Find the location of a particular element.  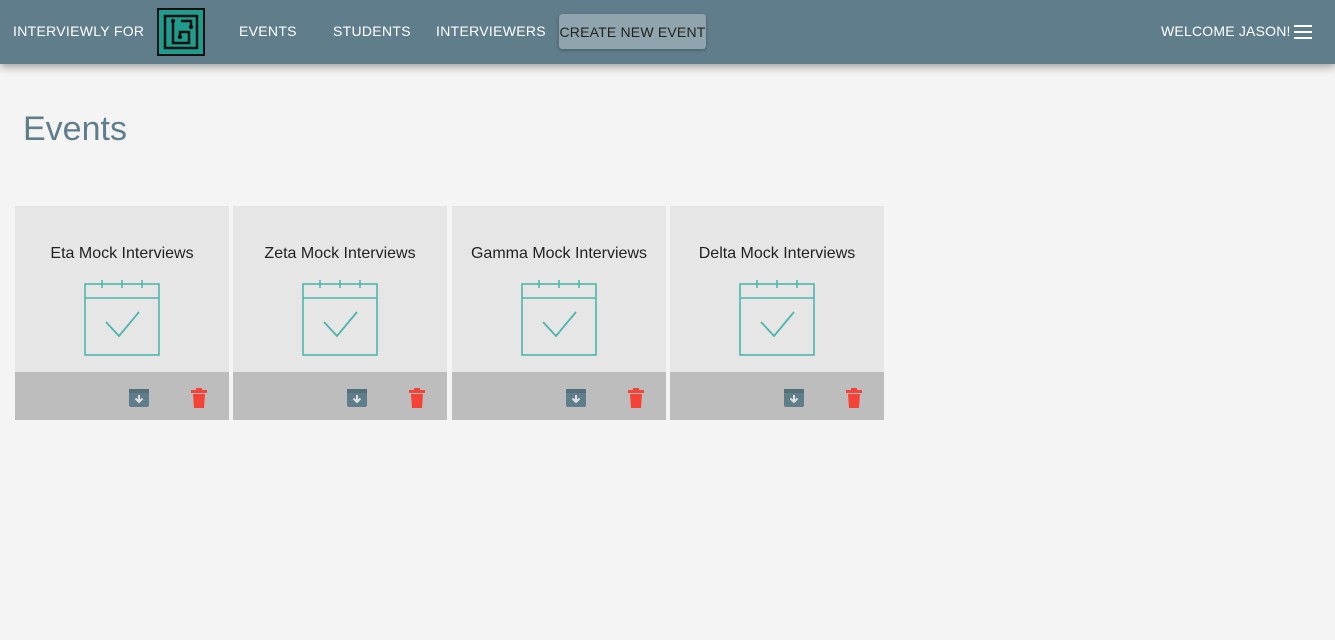

event-card-title: Delta Mock Interviews is located at coordinates (777, 253).